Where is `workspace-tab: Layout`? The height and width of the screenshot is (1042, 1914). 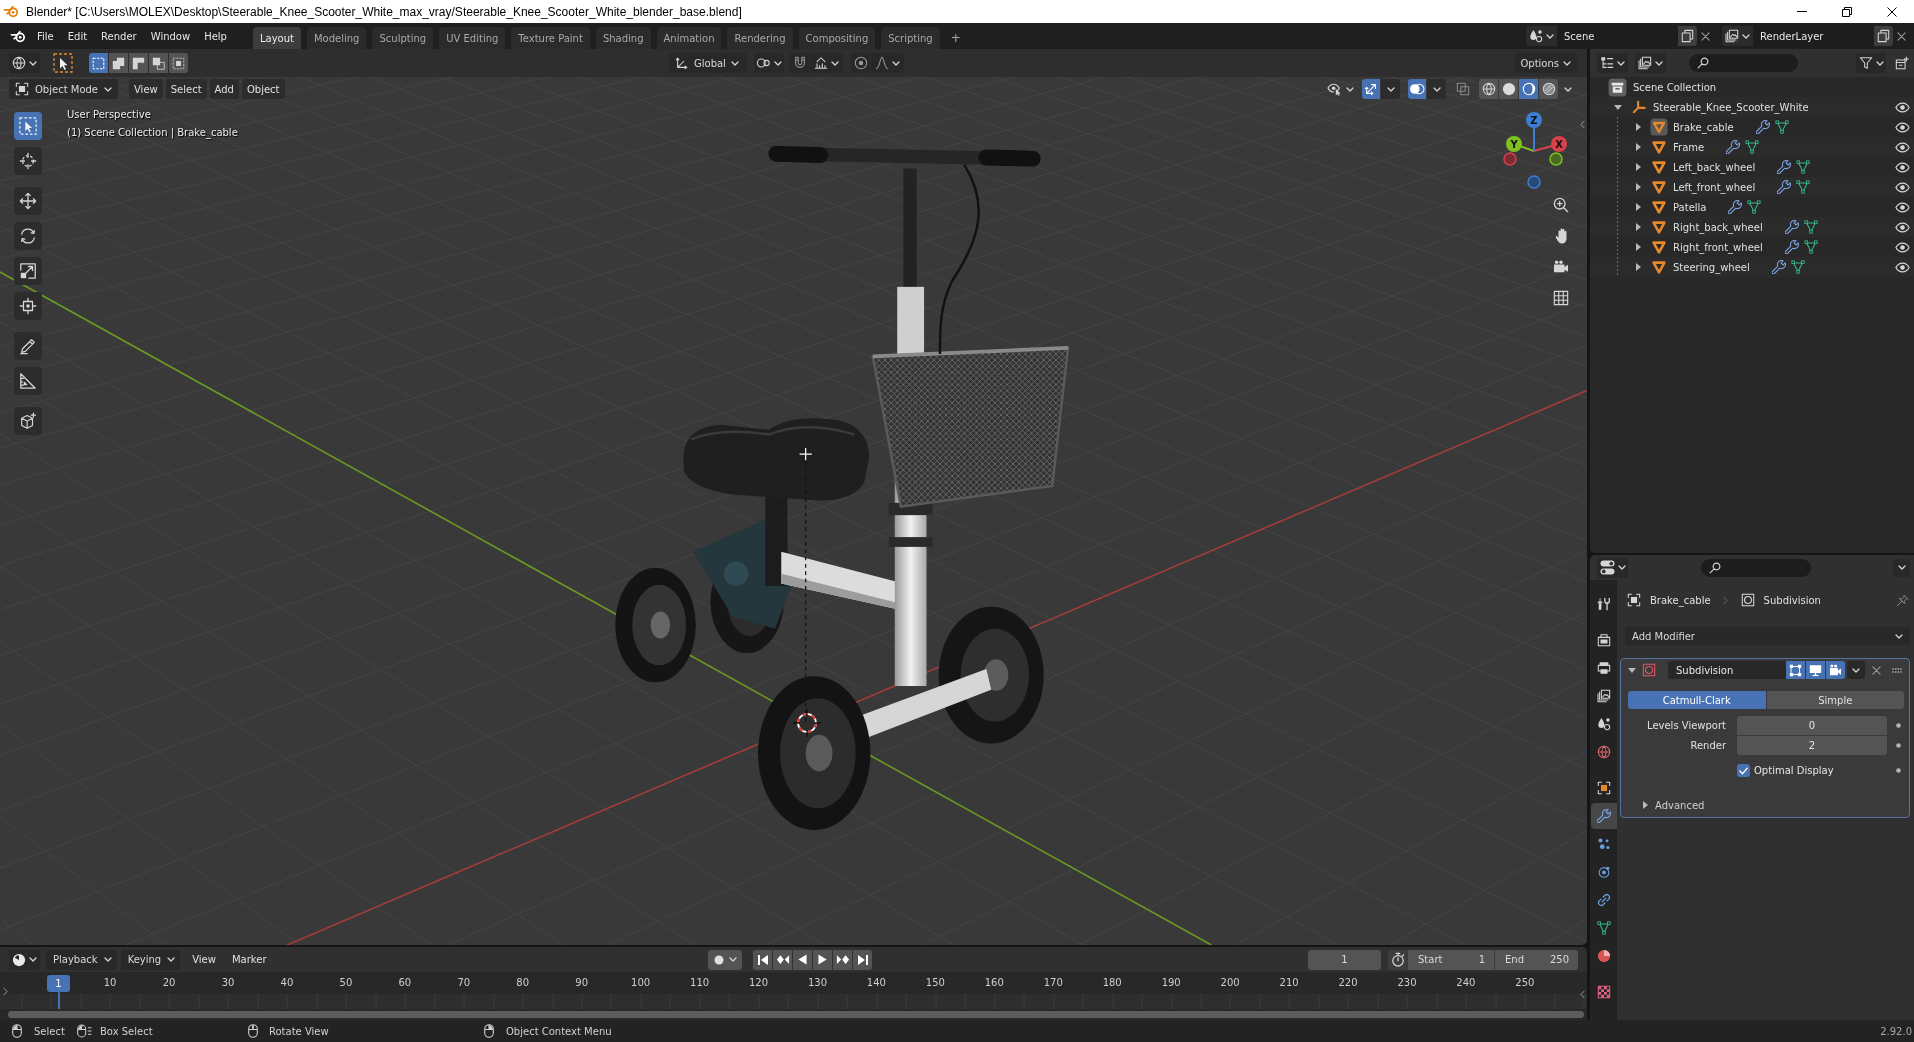
workspace-tab: Layout is located at coordinates (276, 38).